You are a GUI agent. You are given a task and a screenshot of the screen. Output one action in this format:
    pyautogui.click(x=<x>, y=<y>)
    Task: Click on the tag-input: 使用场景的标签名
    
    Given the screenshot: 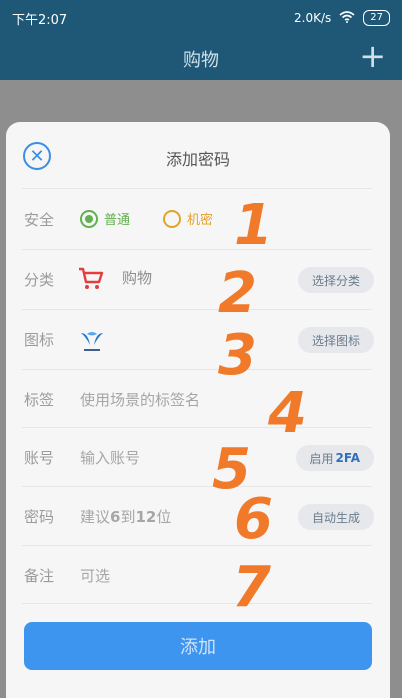 What is the action you would take?
    pyautogui.click(x=140, y=399)
    